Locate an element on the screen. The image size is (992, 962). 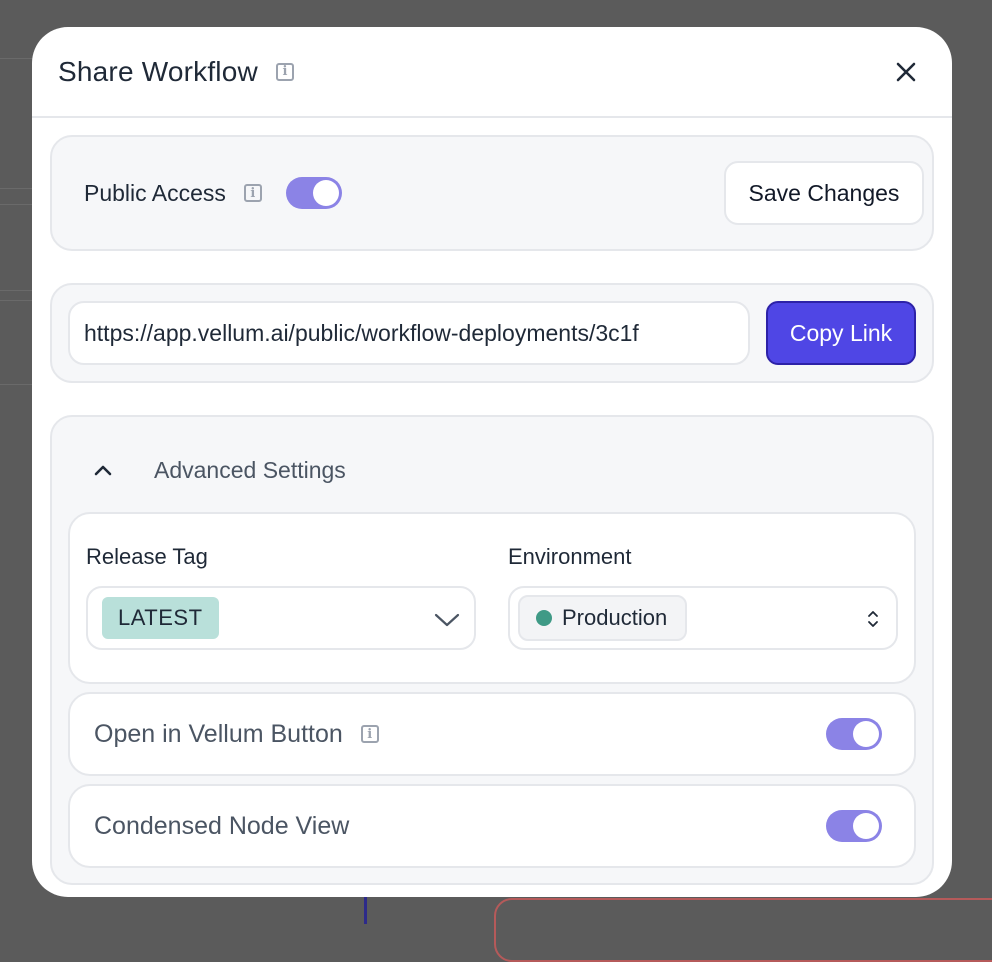
modal-header: Share Workflow i is located at coordinates (492, 72).